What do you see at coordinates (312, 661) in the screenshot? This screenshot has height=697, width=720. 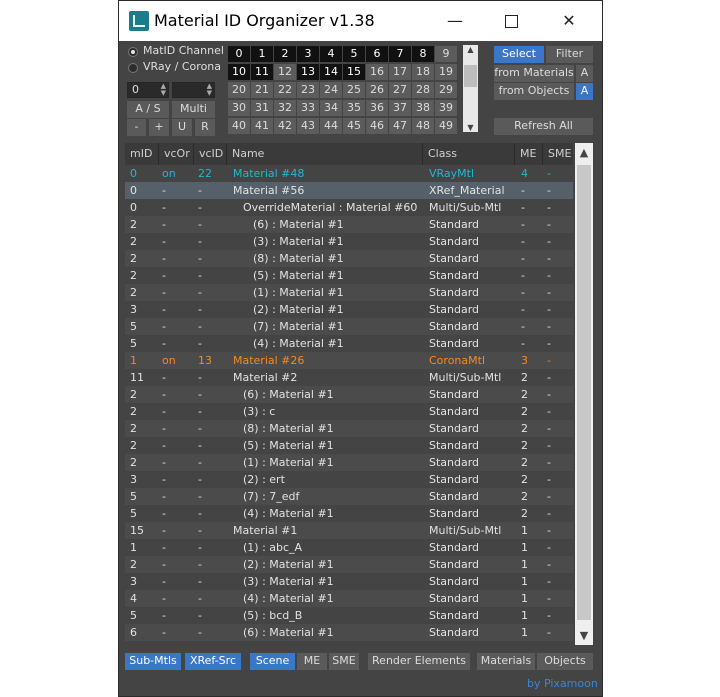 I see `me-tab: ME` at bounding box center [312, 661].